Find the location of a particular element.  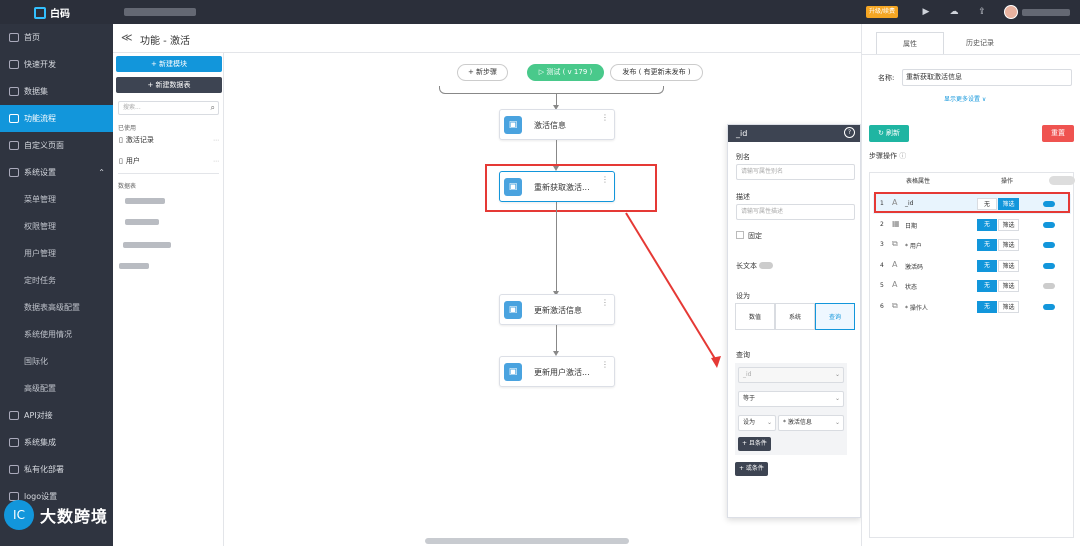

list-item: ▯ 用户 ⋯ is located at coordinates (169, 161).